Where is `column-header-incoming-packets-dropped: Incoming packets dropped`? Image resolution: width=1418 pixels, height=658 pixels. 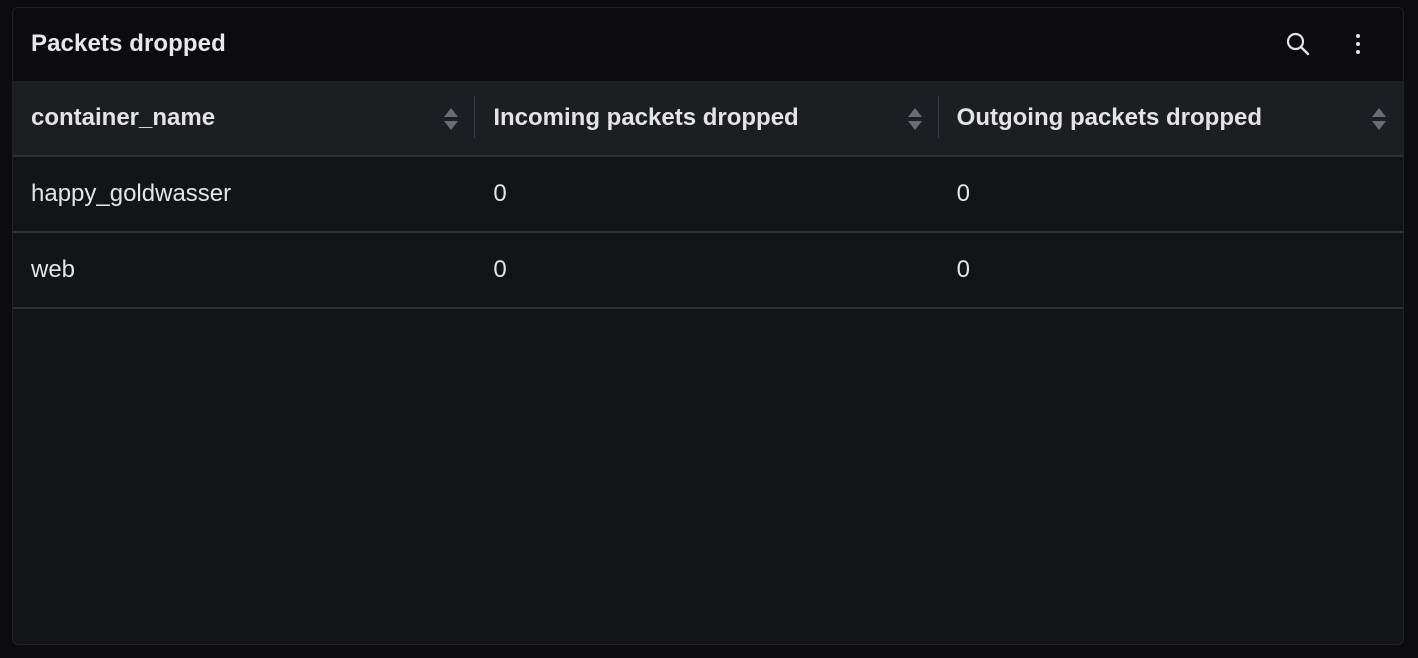 column-header-incoming-packets-dropped: Incoming packets dropped is located at coordinates (707, 118).